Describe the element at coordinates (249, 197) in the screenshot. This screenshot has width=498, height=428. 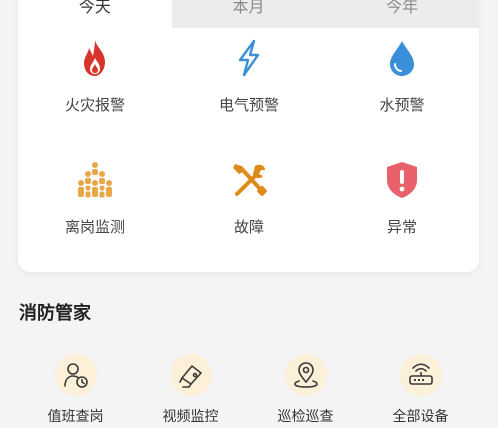
I see `fault-item: 故障` at that location.